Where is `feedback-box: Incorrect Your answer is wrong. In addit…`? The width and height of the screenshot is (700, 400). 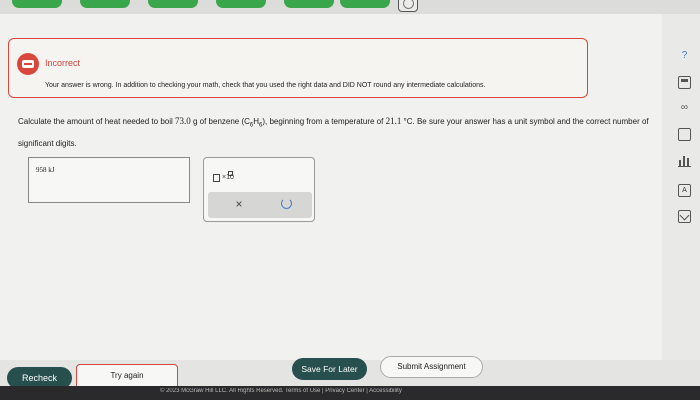
feedback-box: Incorrect Your answer is wrong. In addit… is located at coordinates (298, 68).